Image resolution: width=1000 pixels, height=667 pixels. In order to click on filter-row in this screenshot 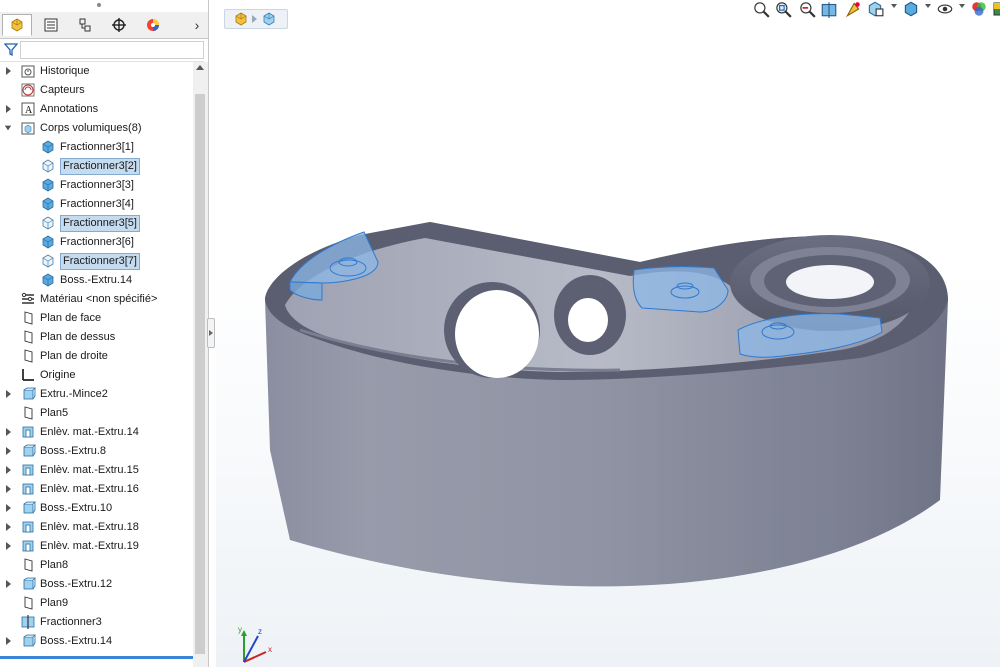, I will do `click(102, 50)`.